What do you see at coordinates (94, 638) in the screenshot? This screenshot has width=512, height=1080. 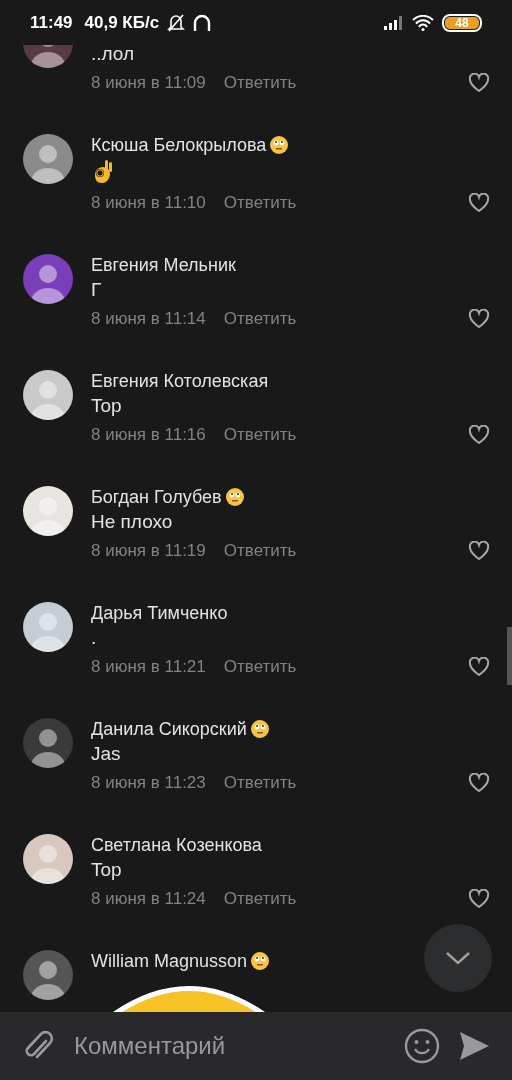 I see `comment-text: .` at bounding box center [94, 638].